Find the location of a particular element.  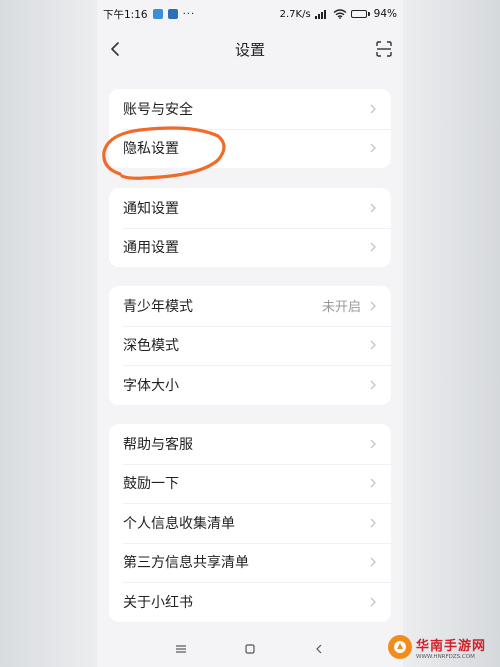

settings-item-privacy: 隐私设置 is located at coordinates (250, 148).